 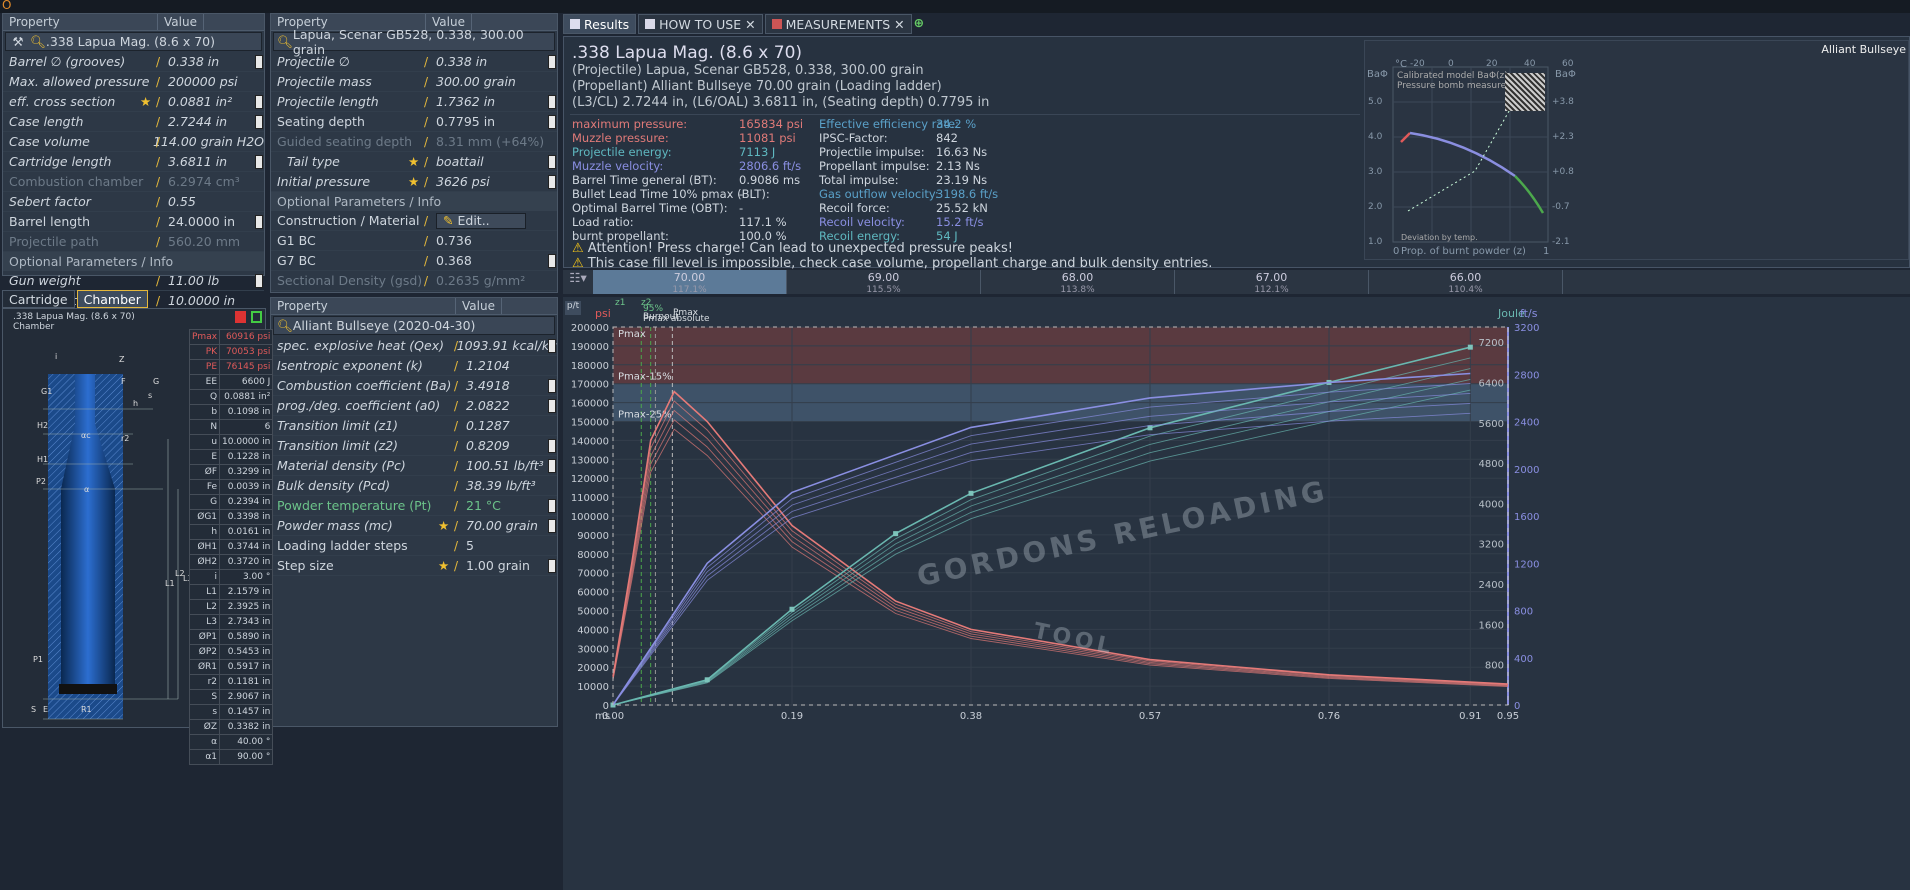 I want to click on property-row: Seating depth /0.7795 in, so click(x=414, y=122).